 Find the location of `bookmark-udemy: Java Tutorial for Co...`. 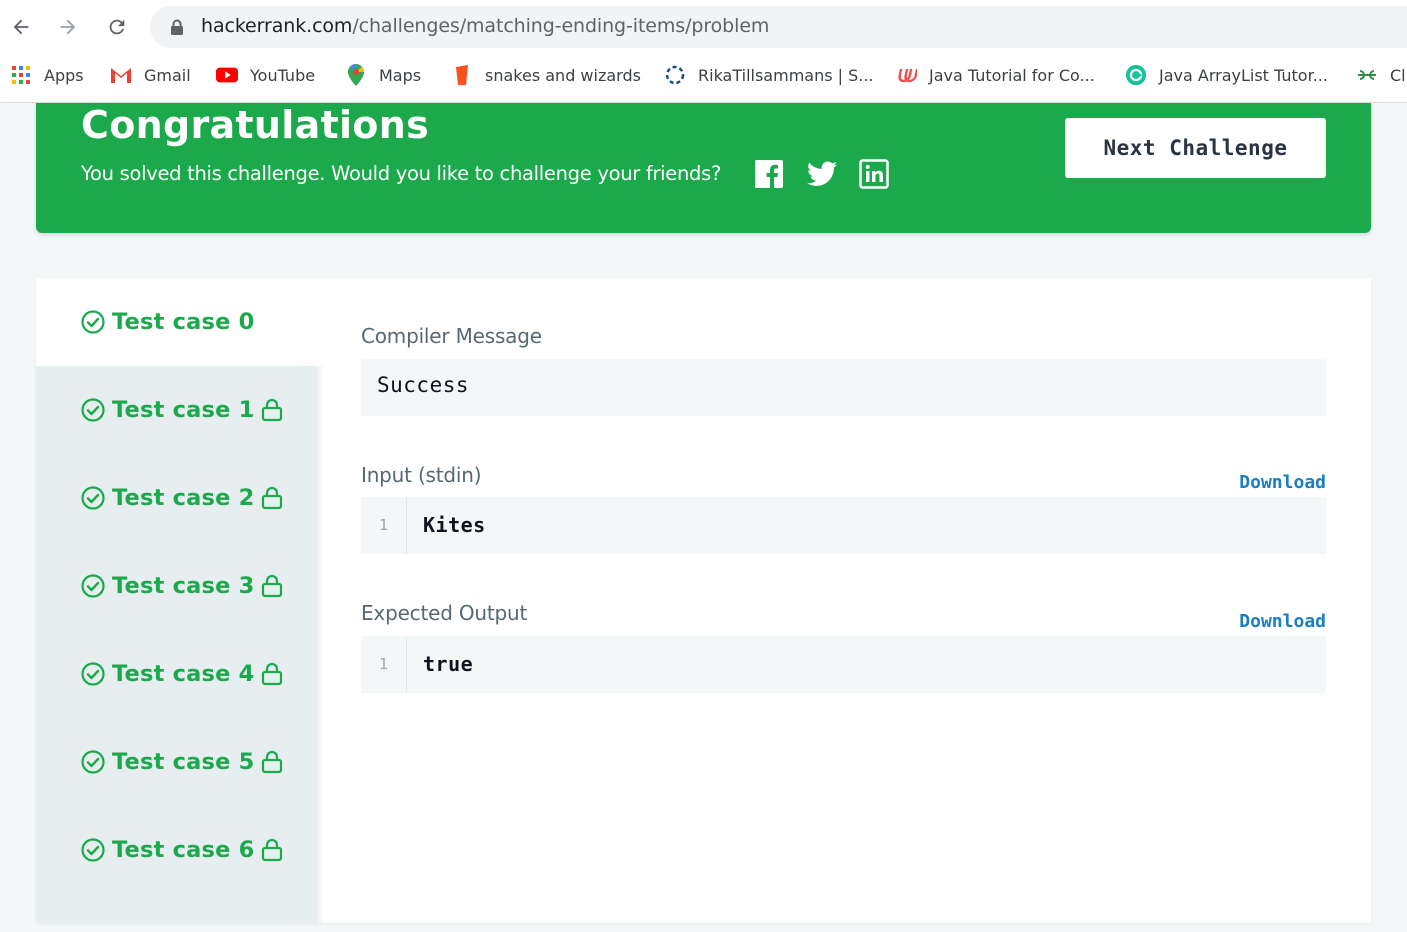

bookmark-udemy: Java Tutorial for Co... is located at coordinates (995, 75).